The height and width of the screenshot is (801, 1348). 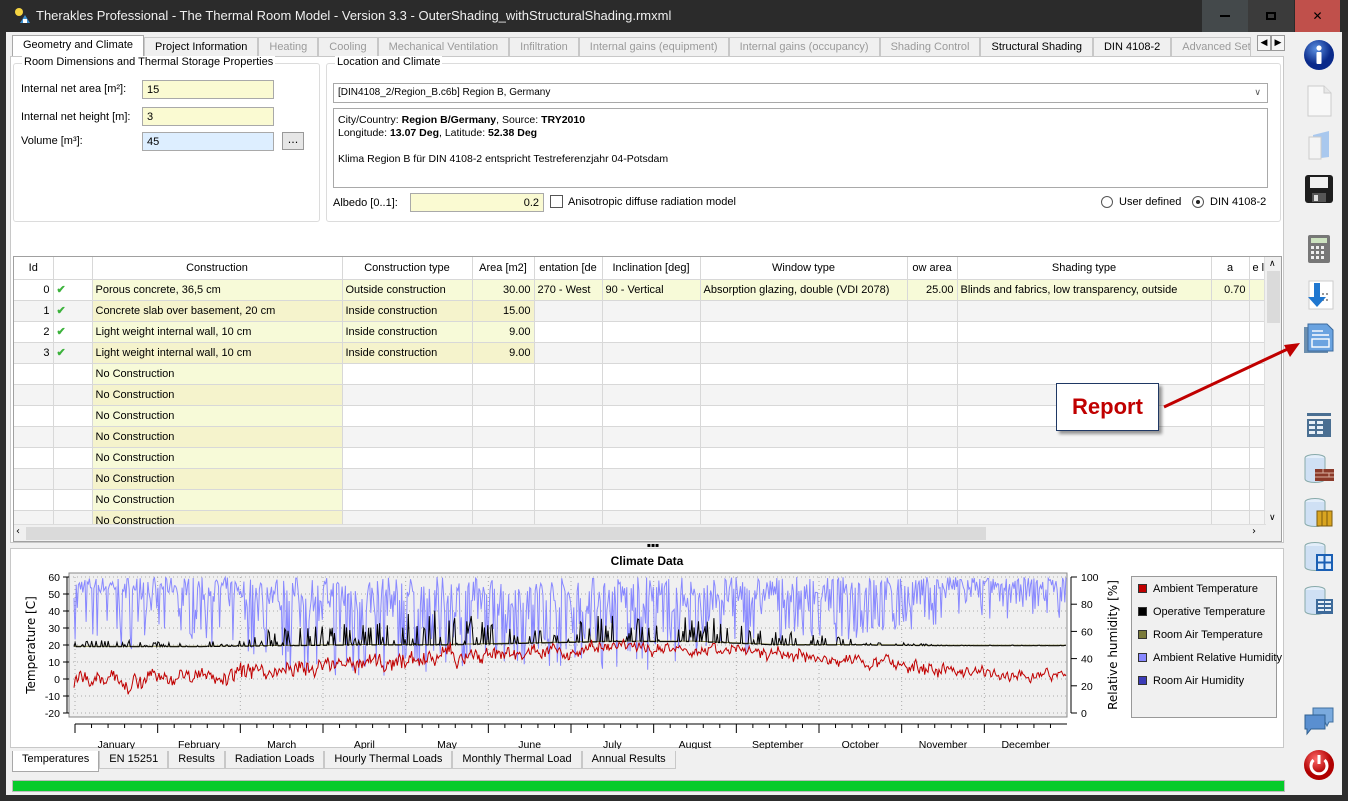 I want to click on window_area-cell: 25.00, so click(x=932, y=290).